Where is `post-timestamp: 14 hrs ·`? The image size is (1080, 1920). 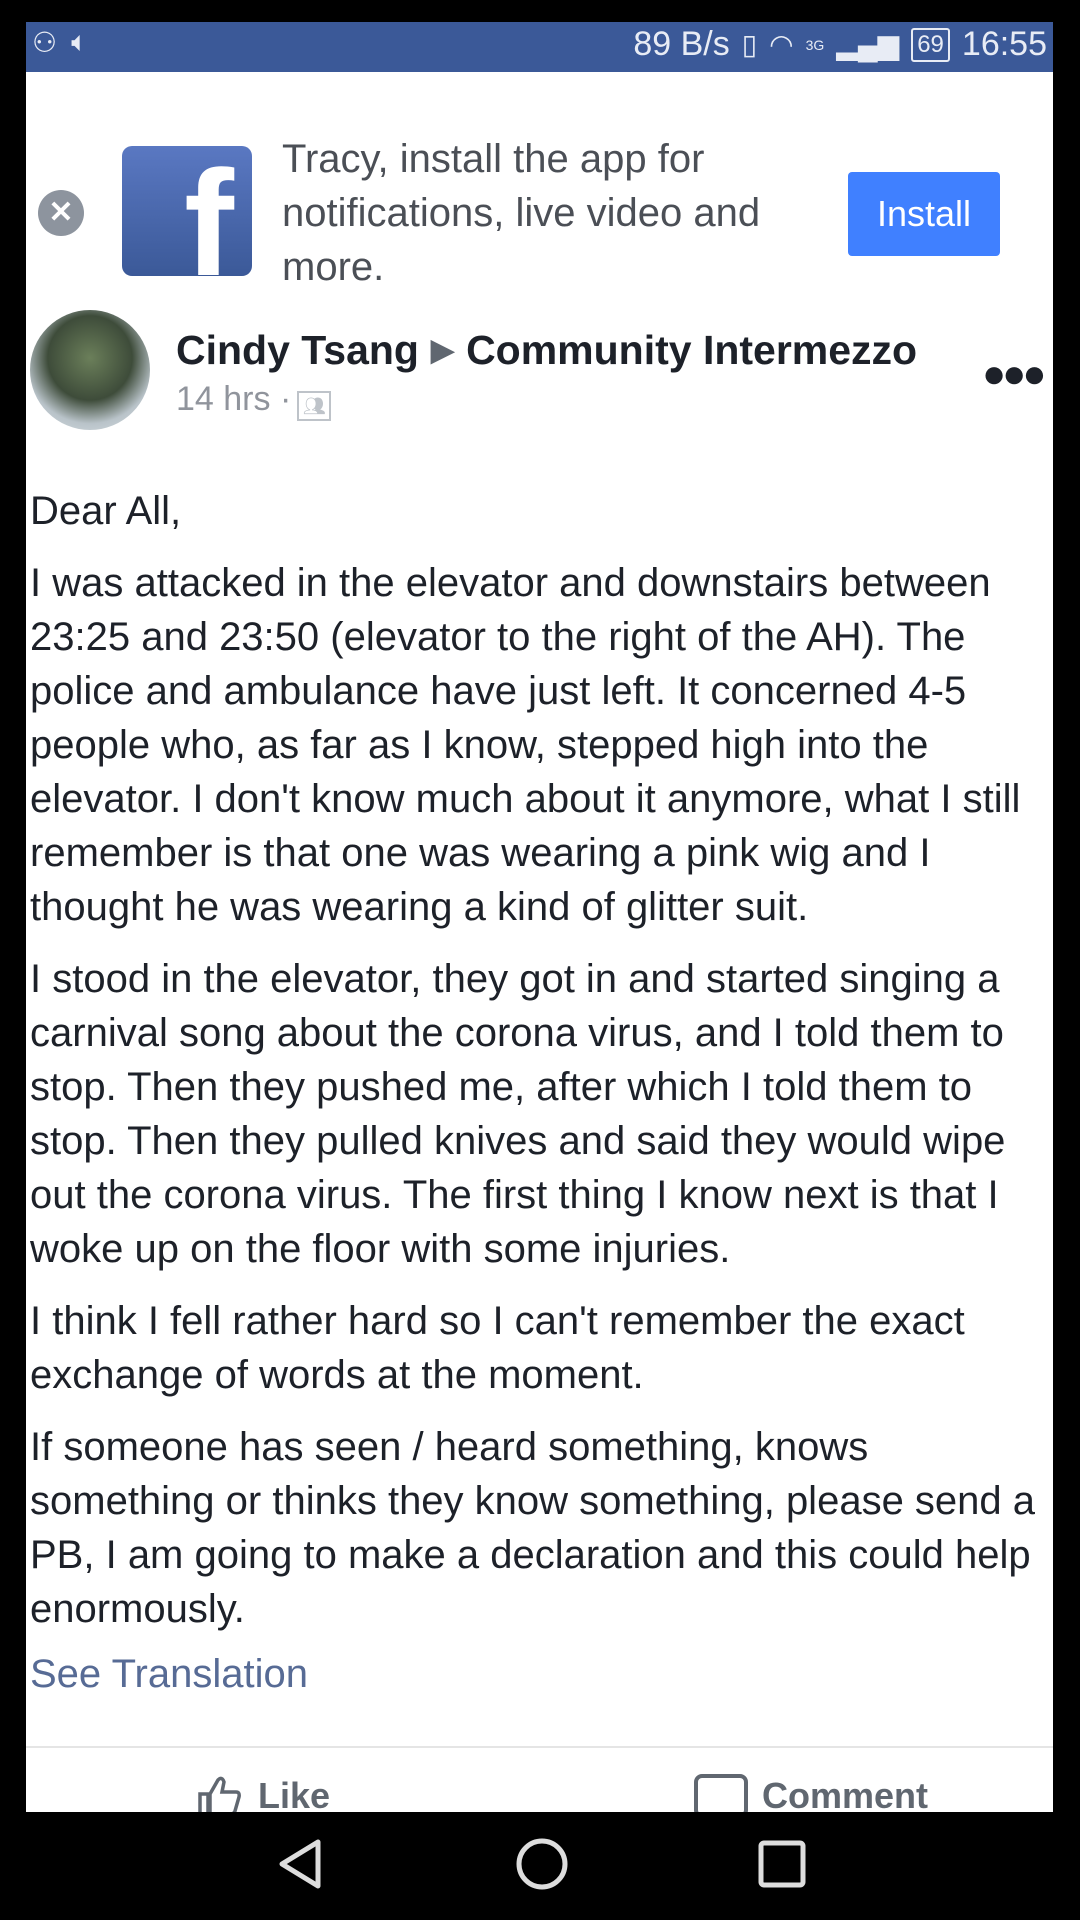
post-timestamp: 14 hrs · is located at coordinates (233, 399).